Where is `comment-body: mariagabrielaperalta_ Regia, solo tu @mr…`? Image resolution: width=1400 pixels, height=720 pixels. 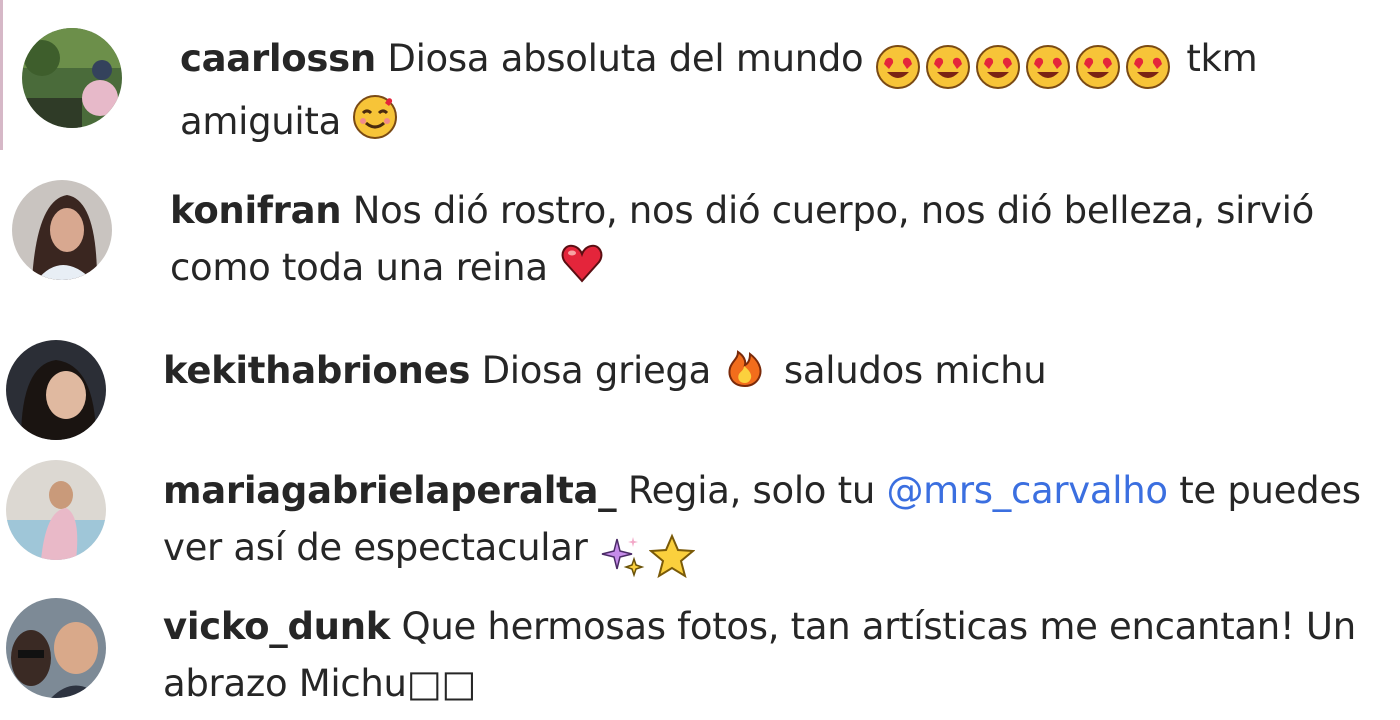
comment-body: mariagabrielaperalta_ Regia, solo tu @mr… is located at coordinates (762, 522).